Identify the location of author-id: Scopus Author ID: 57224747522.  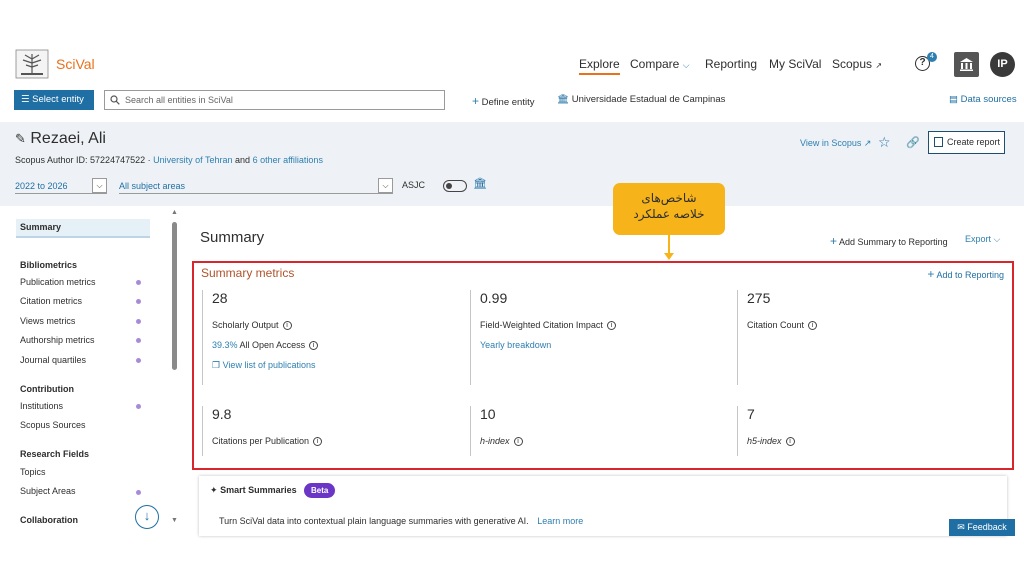
(80, 160).